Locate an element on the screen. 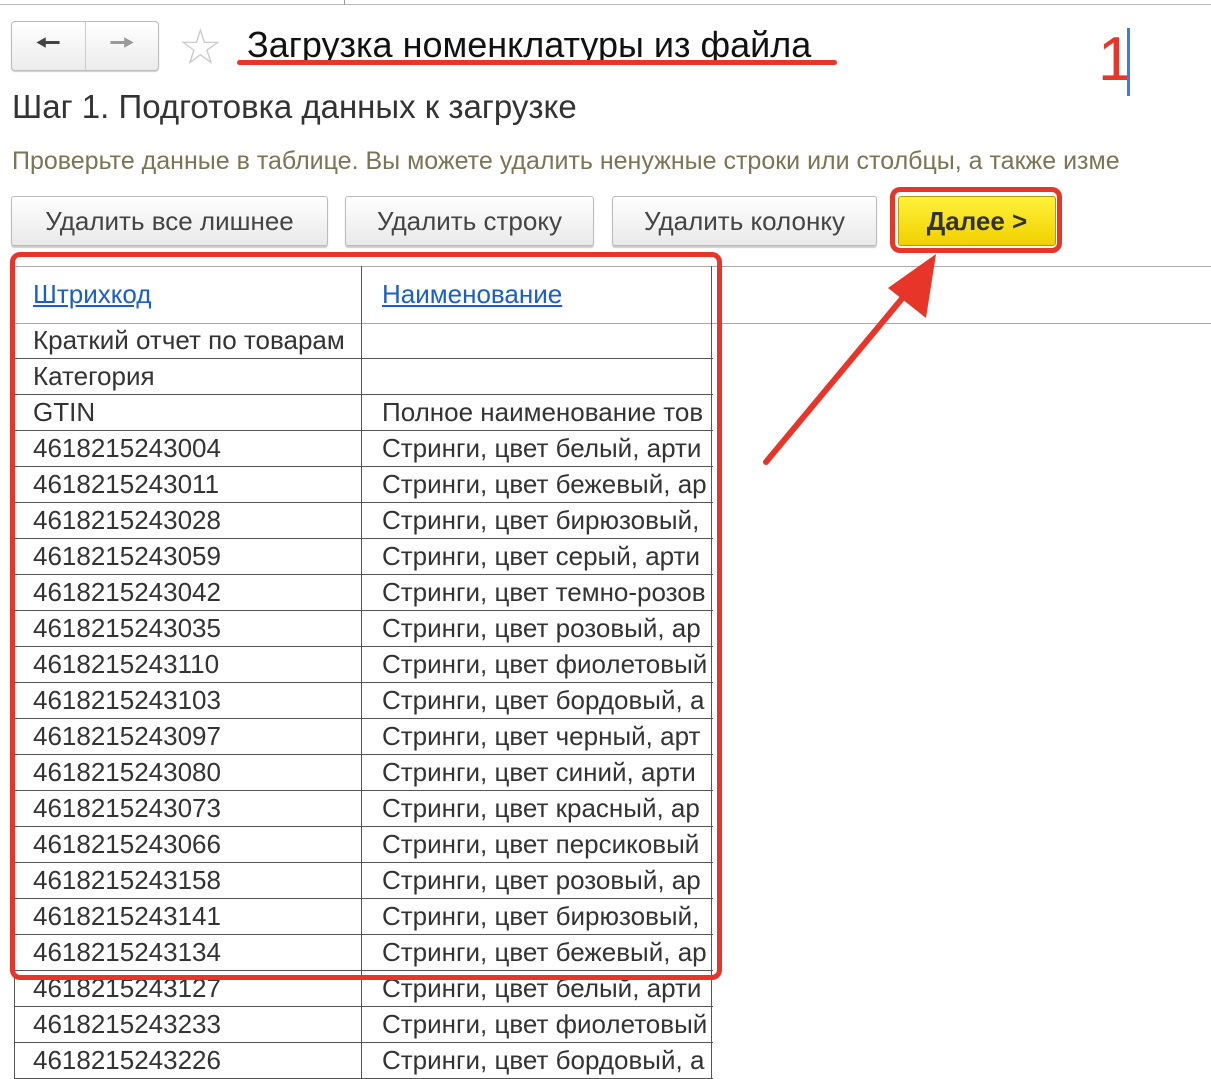  annotation-arrow is located at coordinates (849, 359).